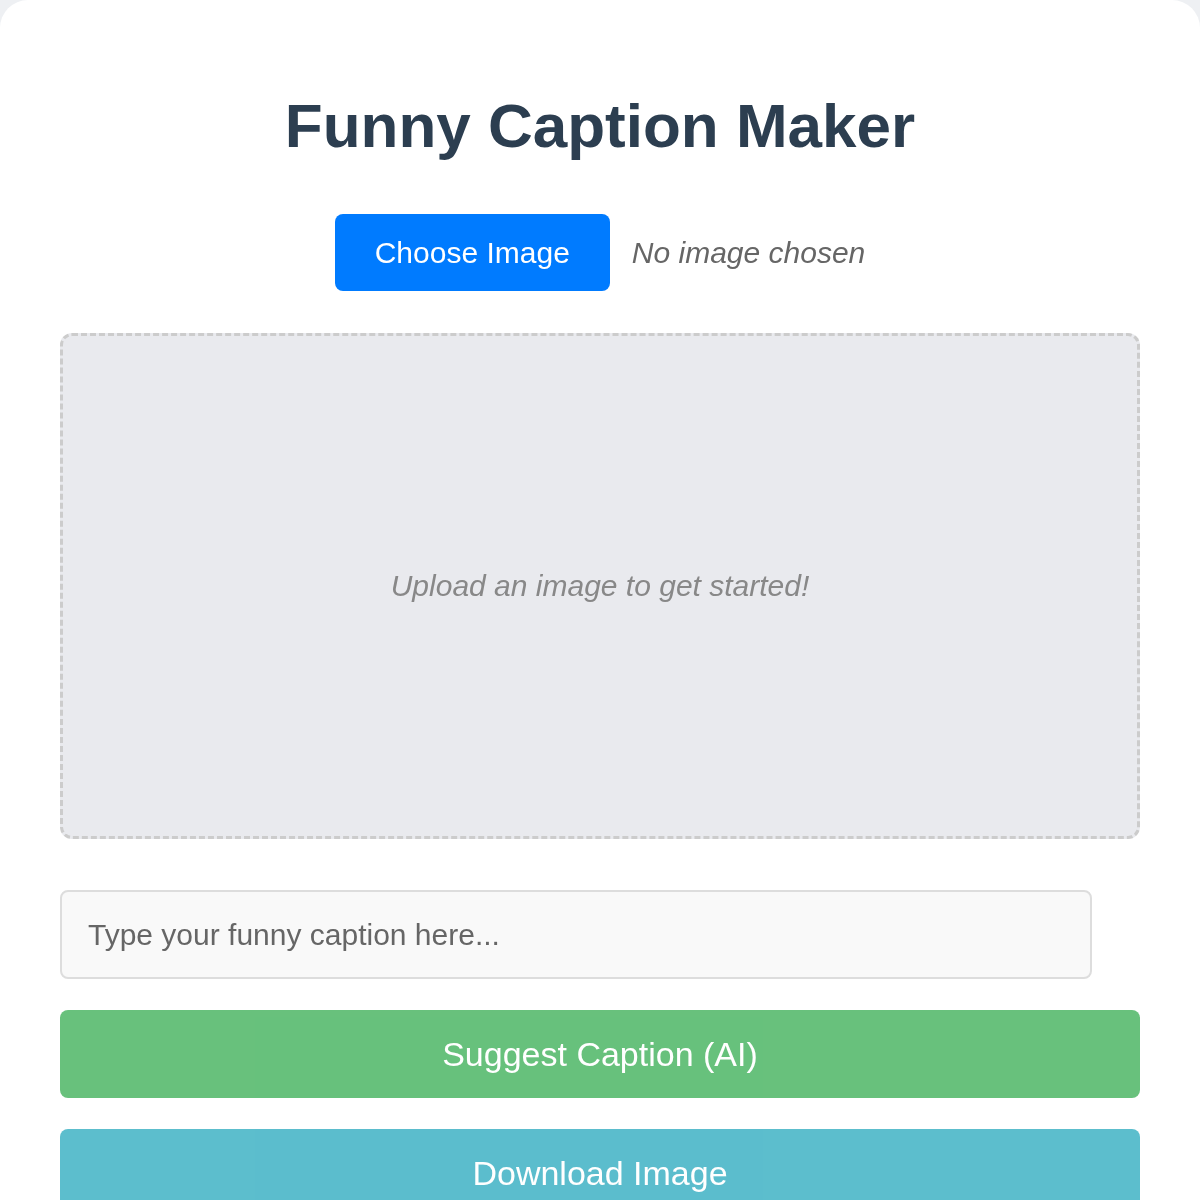 The height and width of the screenshot is (1200, 1200). What do you see at coordinates (748, 252) in the screenshot?
I see `file-status: No image chosen` at bounding box center [748, 252].